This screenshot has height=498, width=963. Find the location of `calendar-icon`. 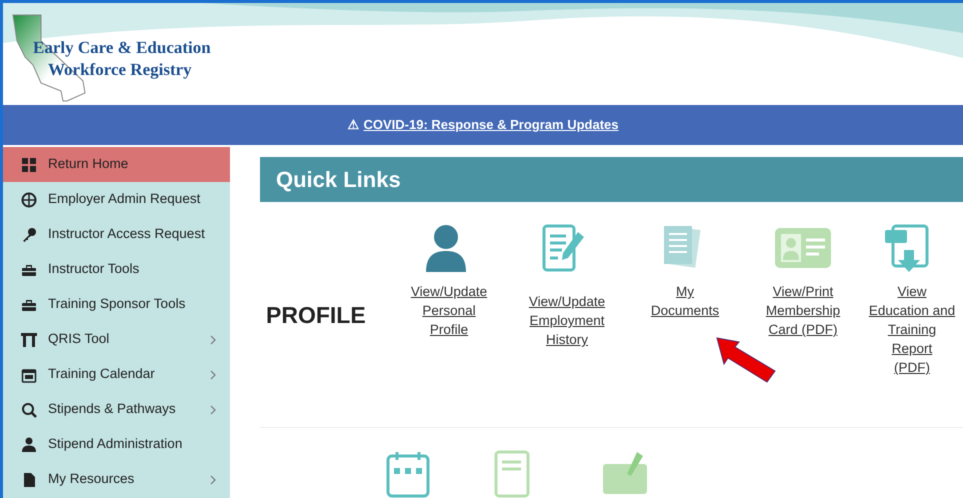

calendar-icon is located at coordinates (29, 374).